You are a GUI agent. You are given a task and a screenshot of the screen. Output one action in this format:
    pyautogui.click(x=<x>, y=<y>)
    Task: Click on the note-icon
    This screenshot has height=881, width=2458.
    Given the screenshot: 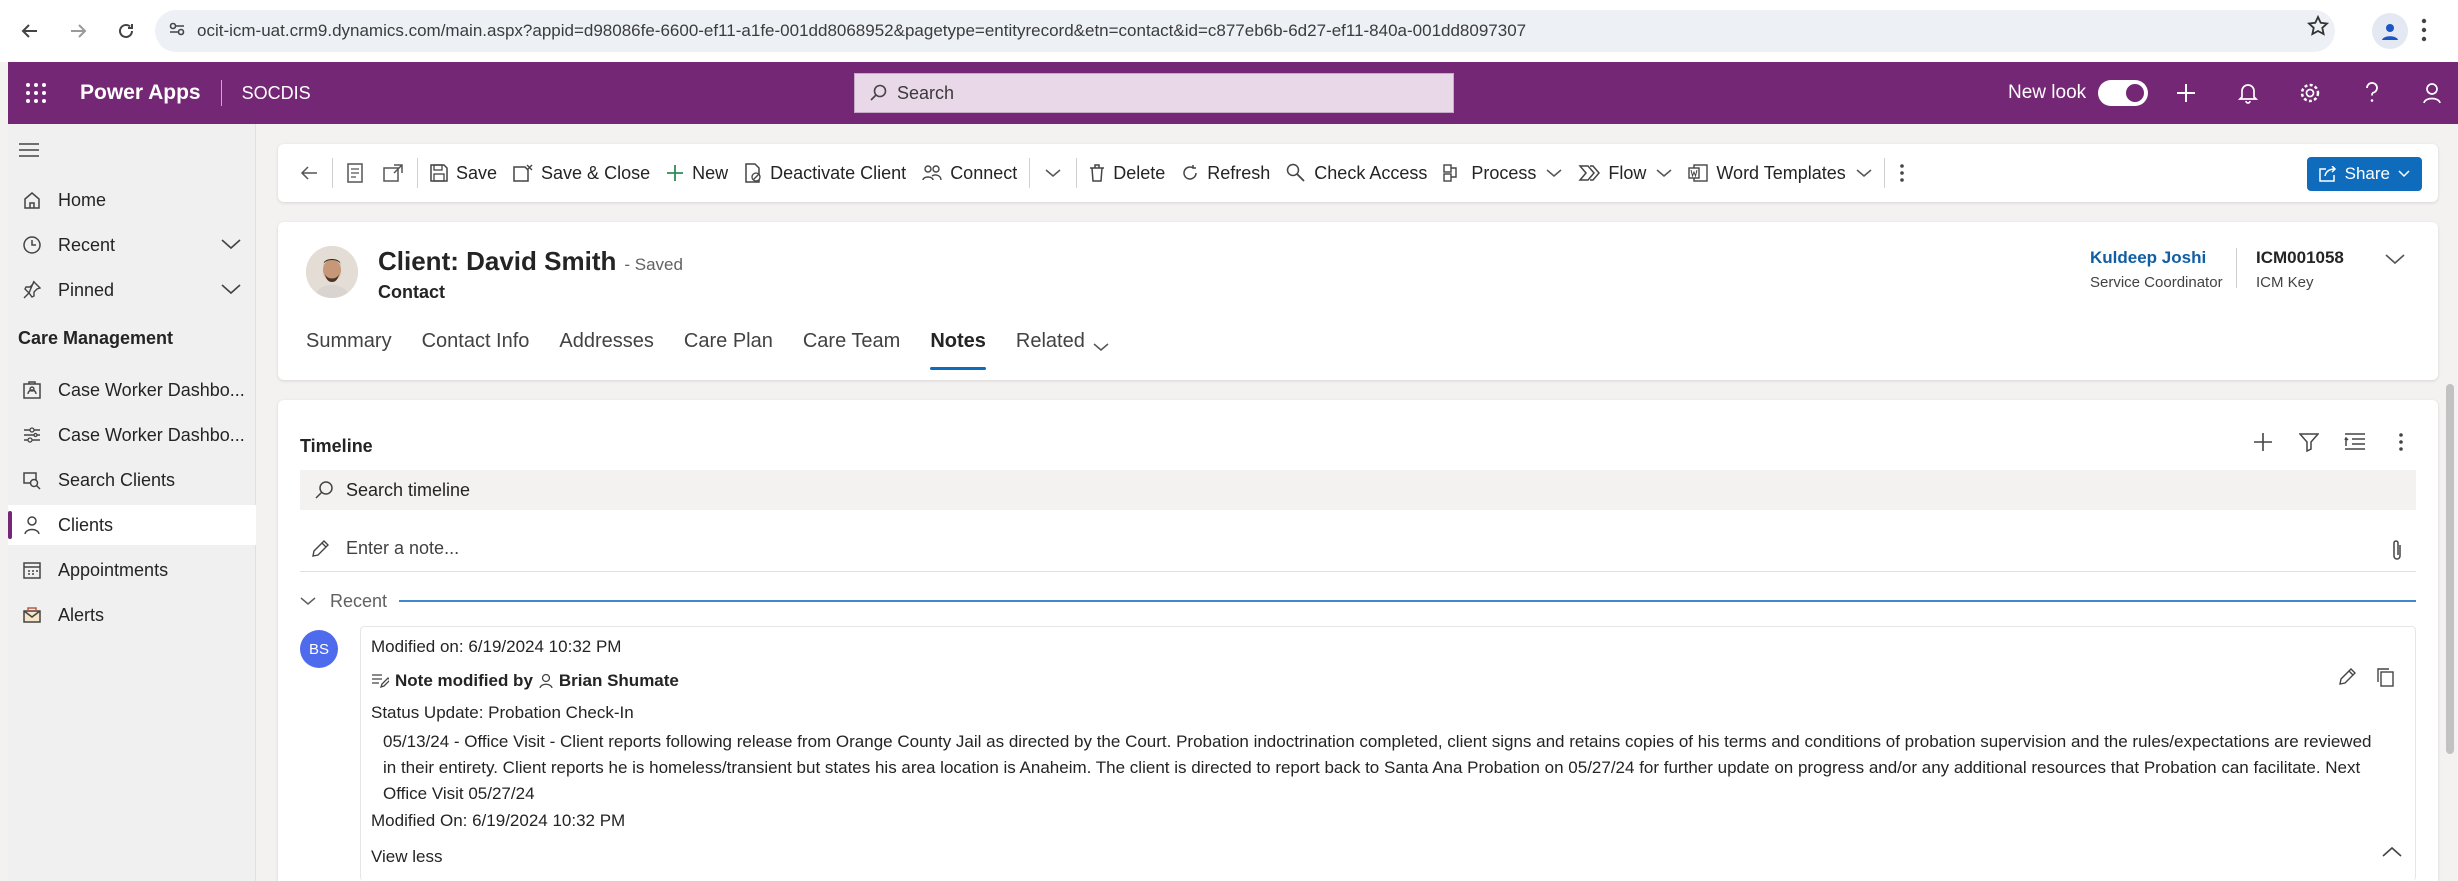 What is the action you would take?
    pyautogui.click(x=380, y=681)
    